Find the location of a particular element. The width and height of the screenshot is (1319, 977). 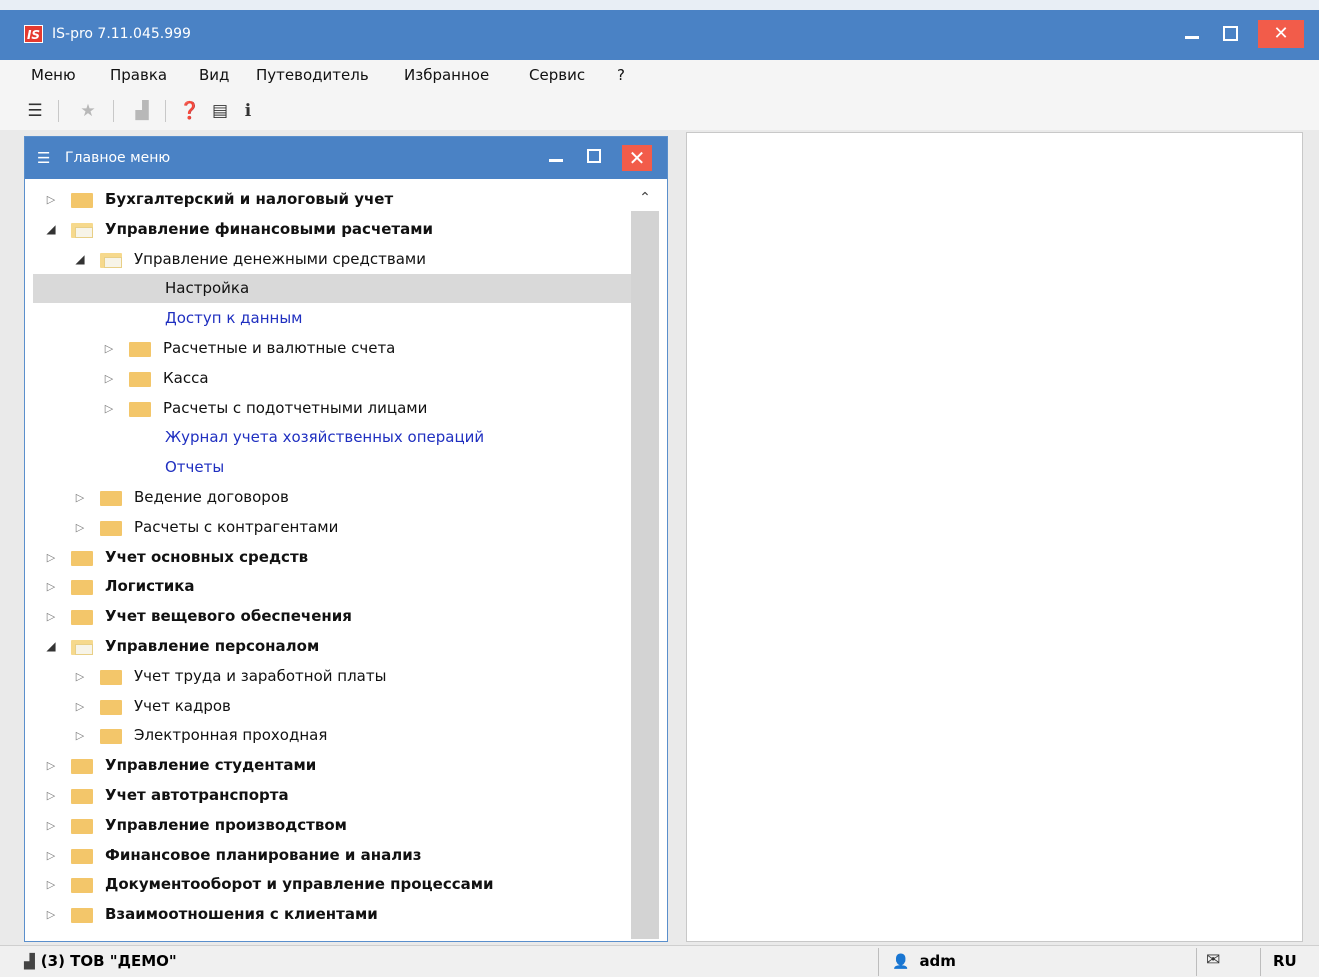

tree-item: ▷ Учет автотранспорта is located at coordinates (332, 795).